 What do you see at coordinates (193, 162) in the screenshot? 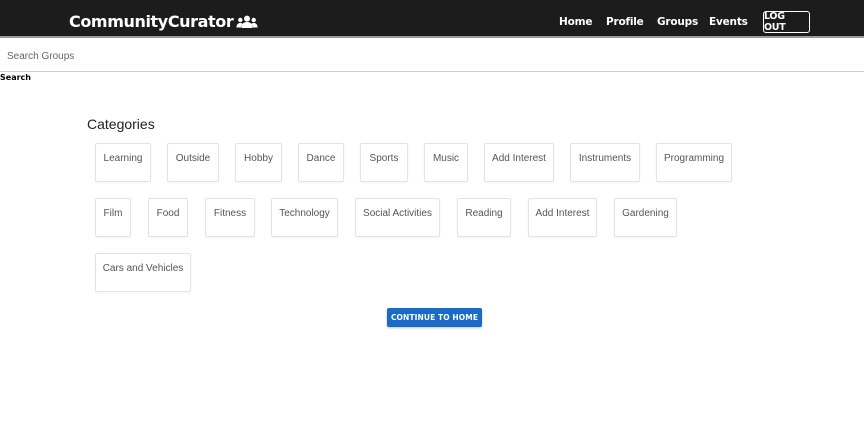
I see `category-chip: Outside` at bounding box center [193, 162].